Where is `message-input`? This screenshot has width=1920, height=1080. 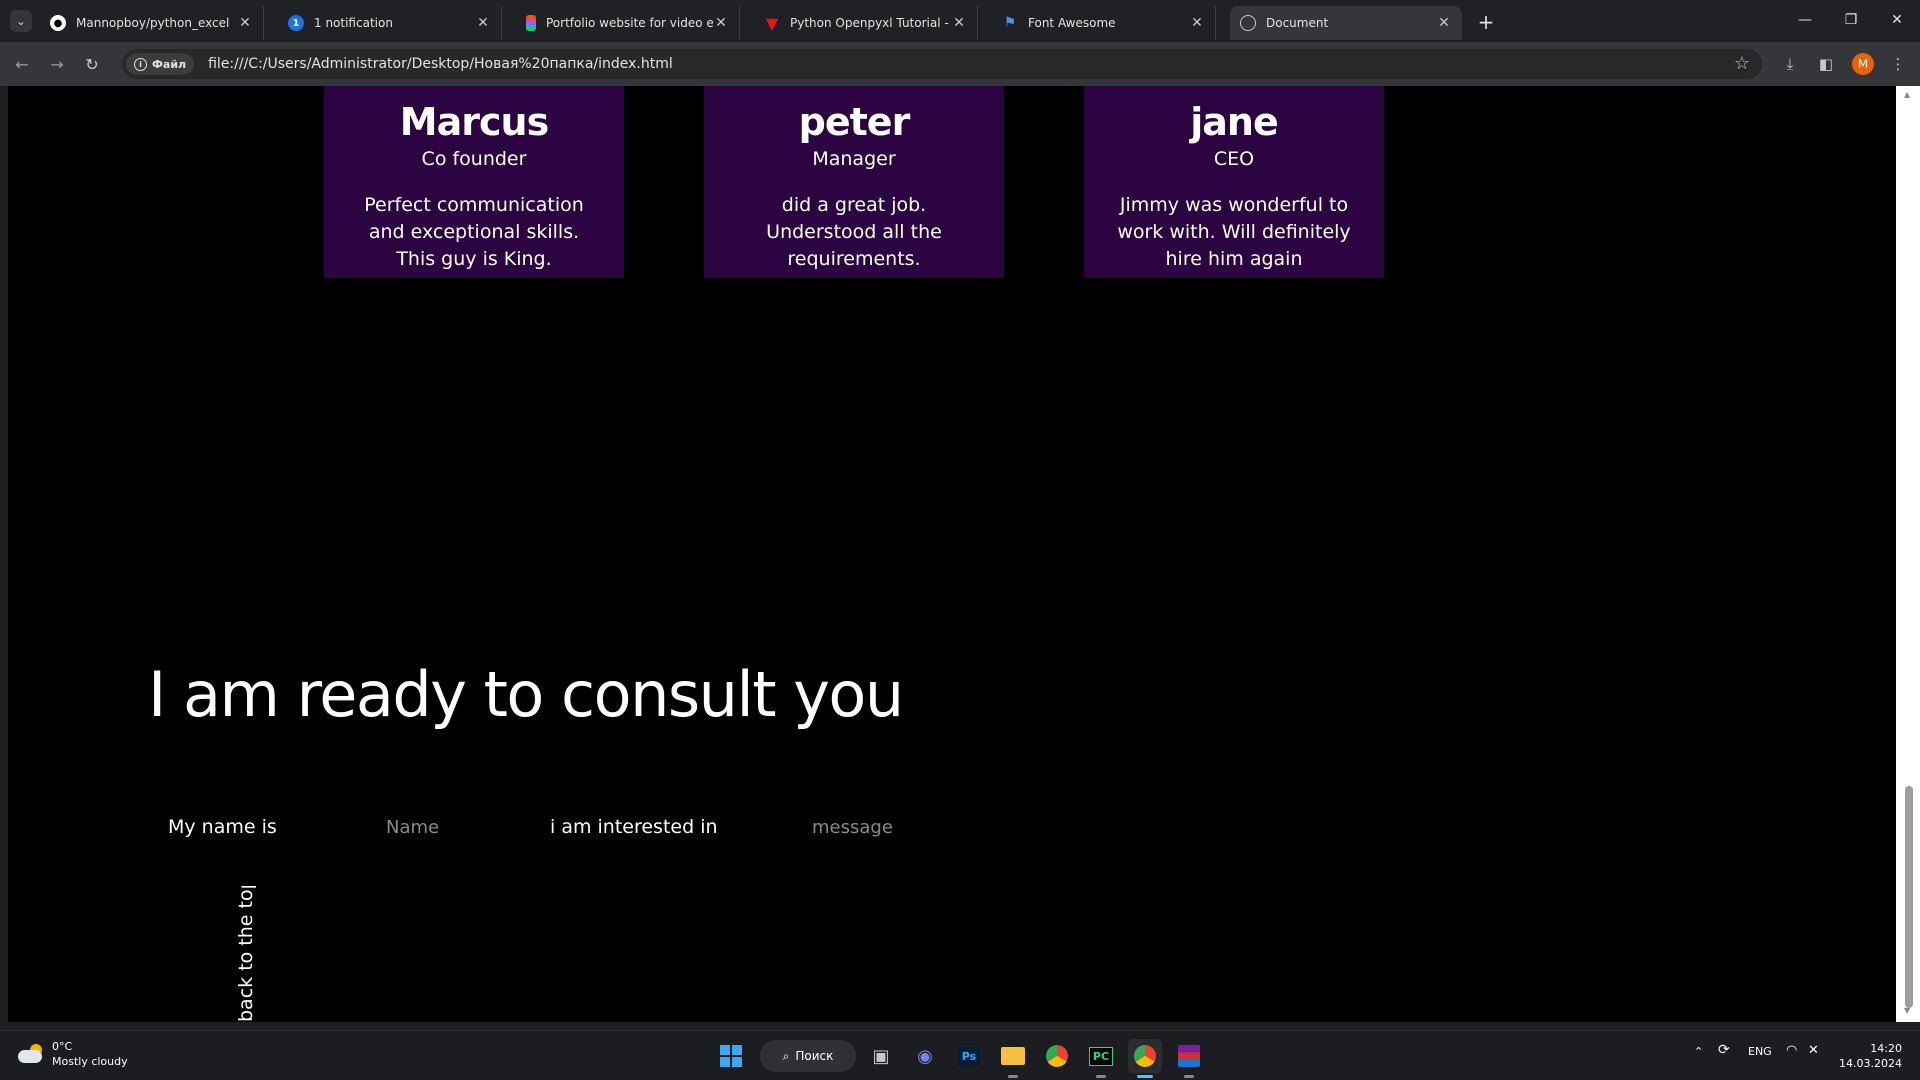 message-input is located at coordinates (887, 827).